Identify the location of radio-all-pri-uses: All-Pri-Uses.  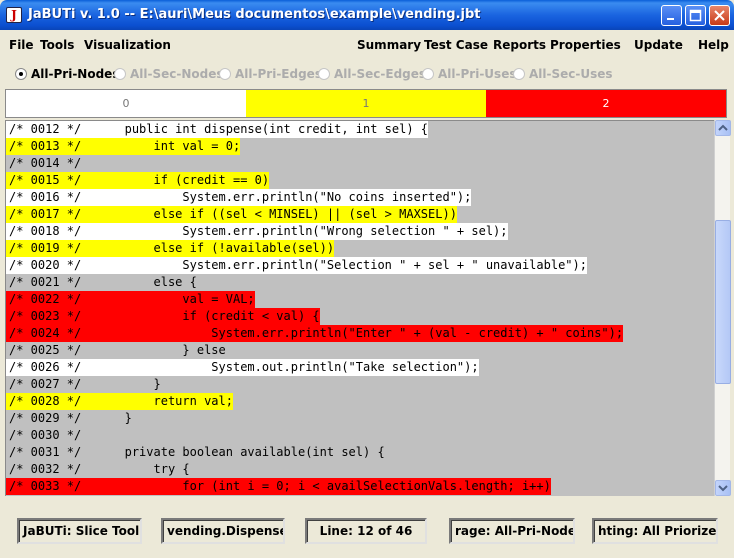
(469, 74).